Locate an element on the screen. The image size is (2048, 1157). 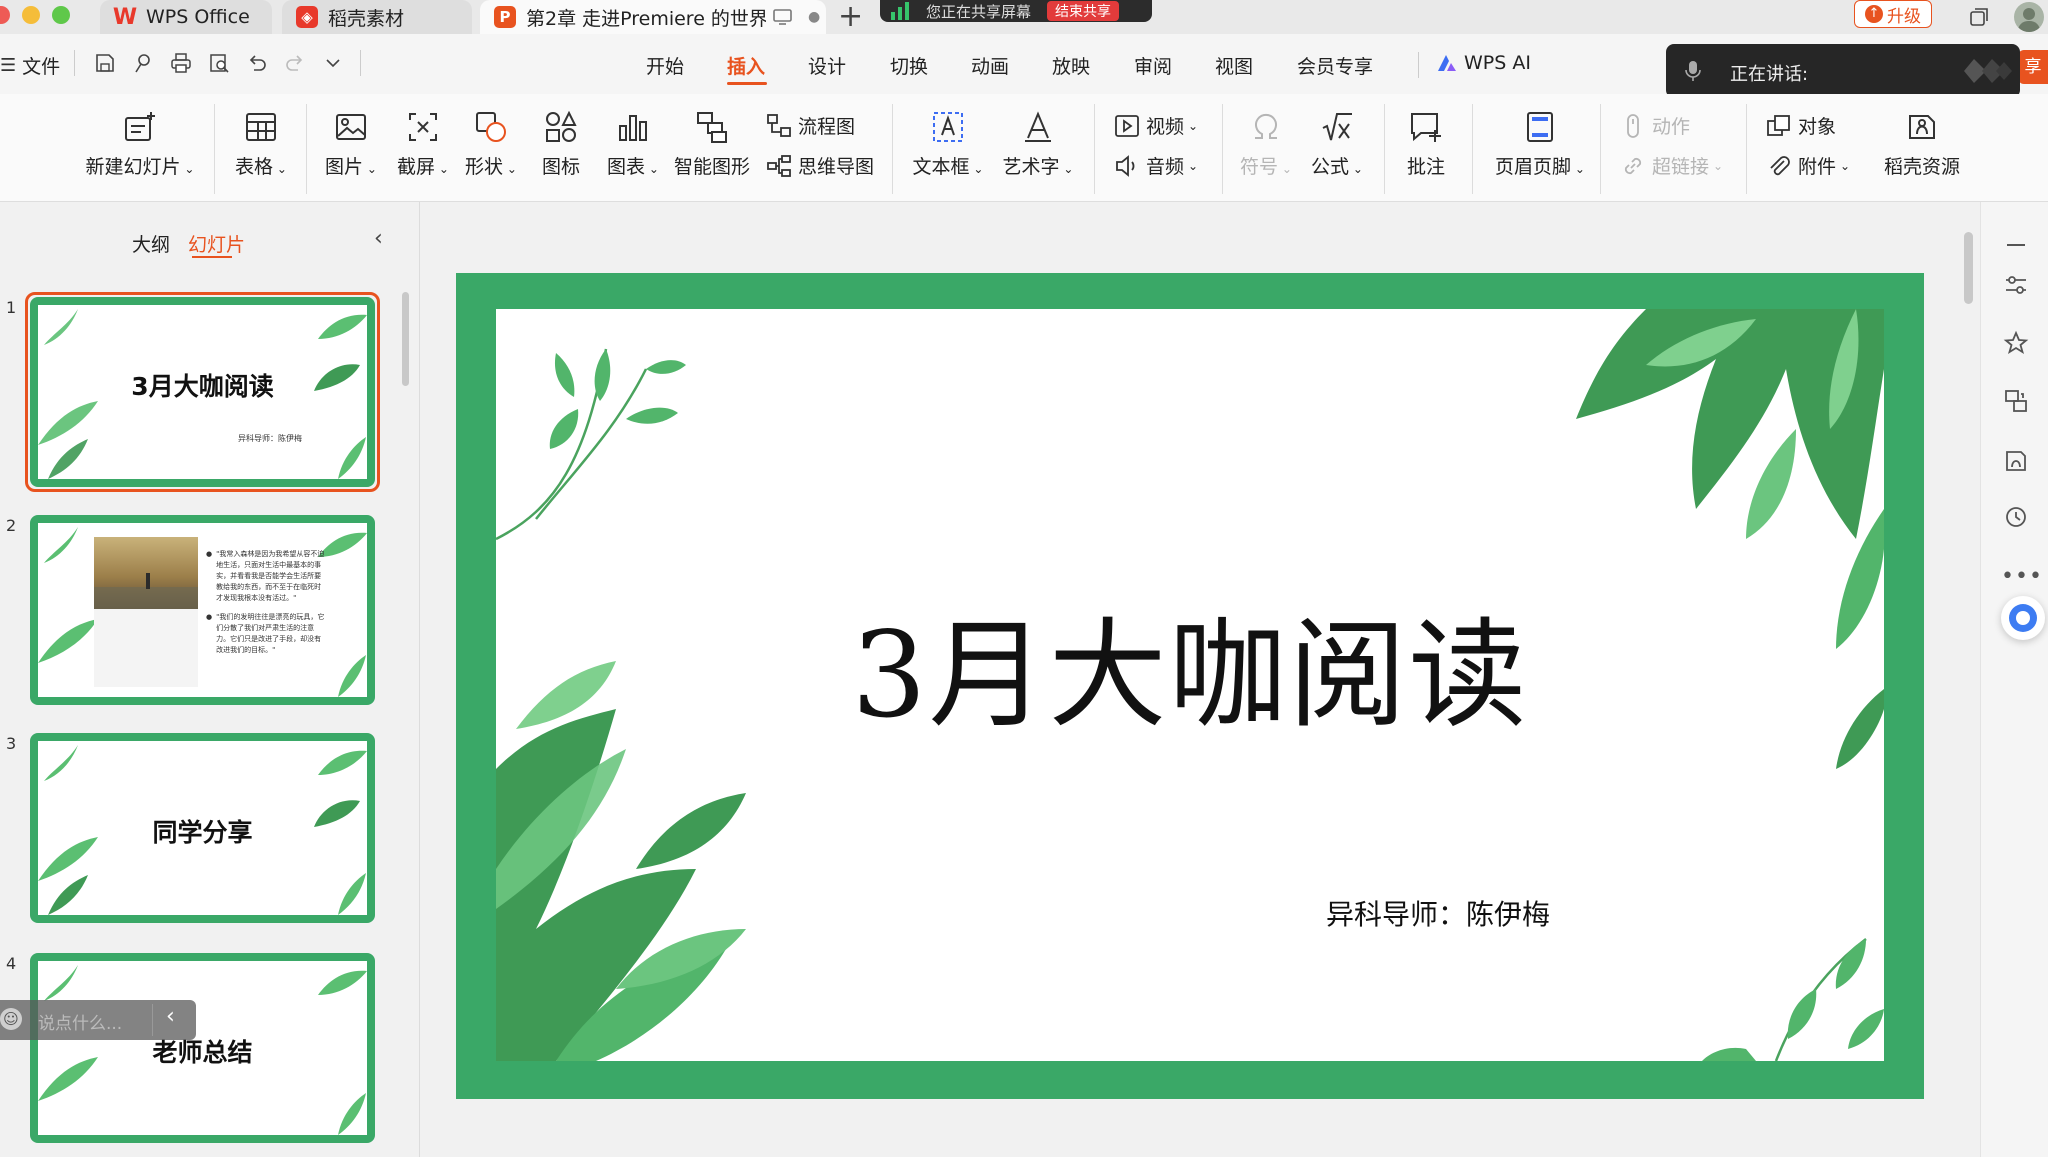
slide-thumbnail-1: 3月大咖阅读 异科导师：陈伊梅 is located at coordinates (202, 392).